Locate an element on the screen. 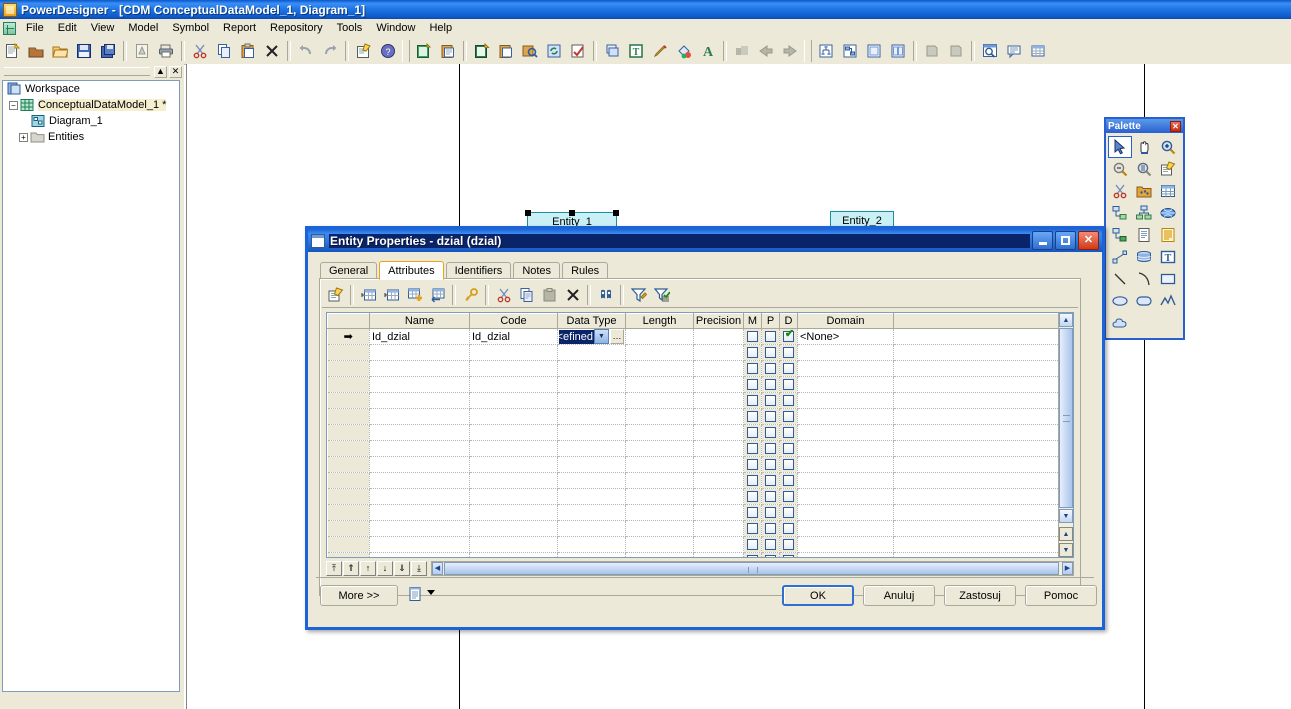  rounded-rect-tool-icon is located at coordinates (1144, 301).